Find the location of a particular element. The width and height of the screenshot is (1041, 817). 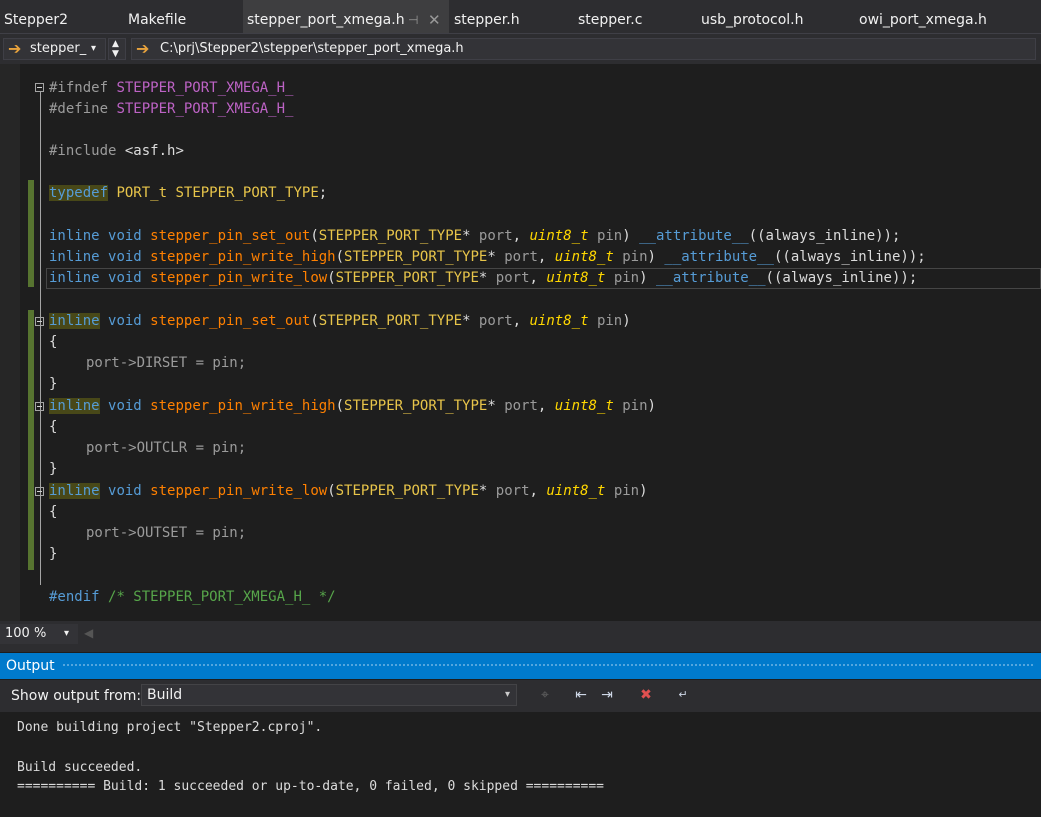

code-line: typedef PORT_t STEPPER_PORT_TYPE; is located at coordinates (188, 193).